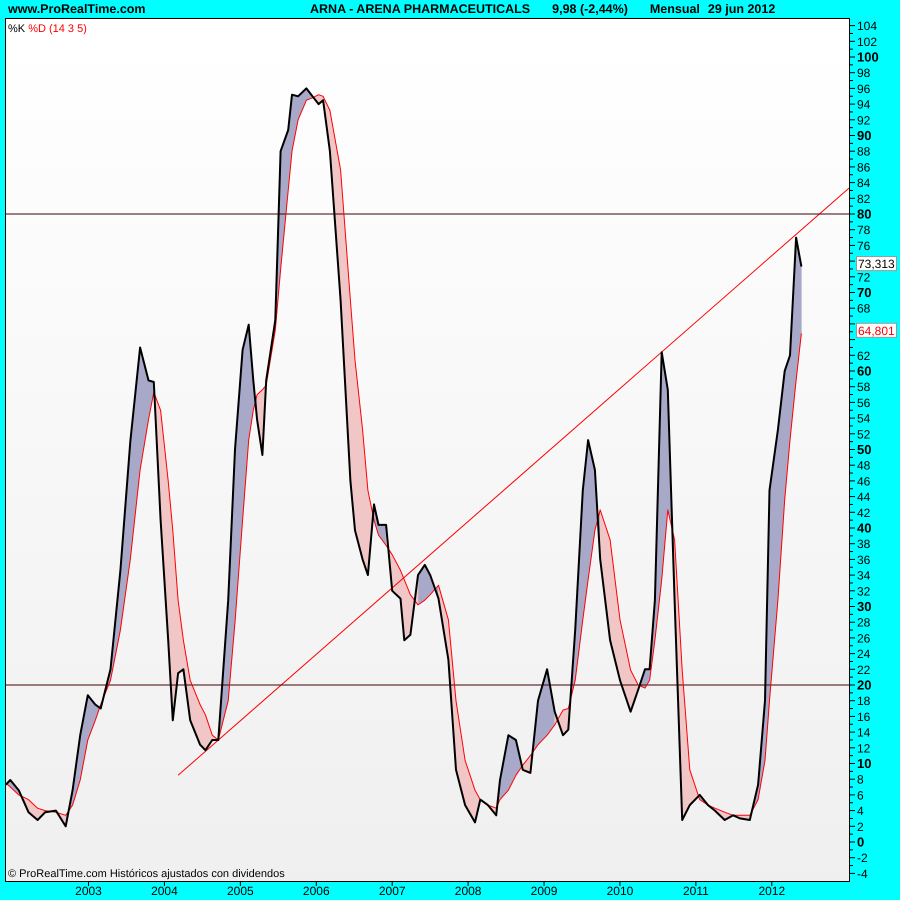 The image size is (900, 900). I want to click on y-axis-label: 44, so click(863, 497).